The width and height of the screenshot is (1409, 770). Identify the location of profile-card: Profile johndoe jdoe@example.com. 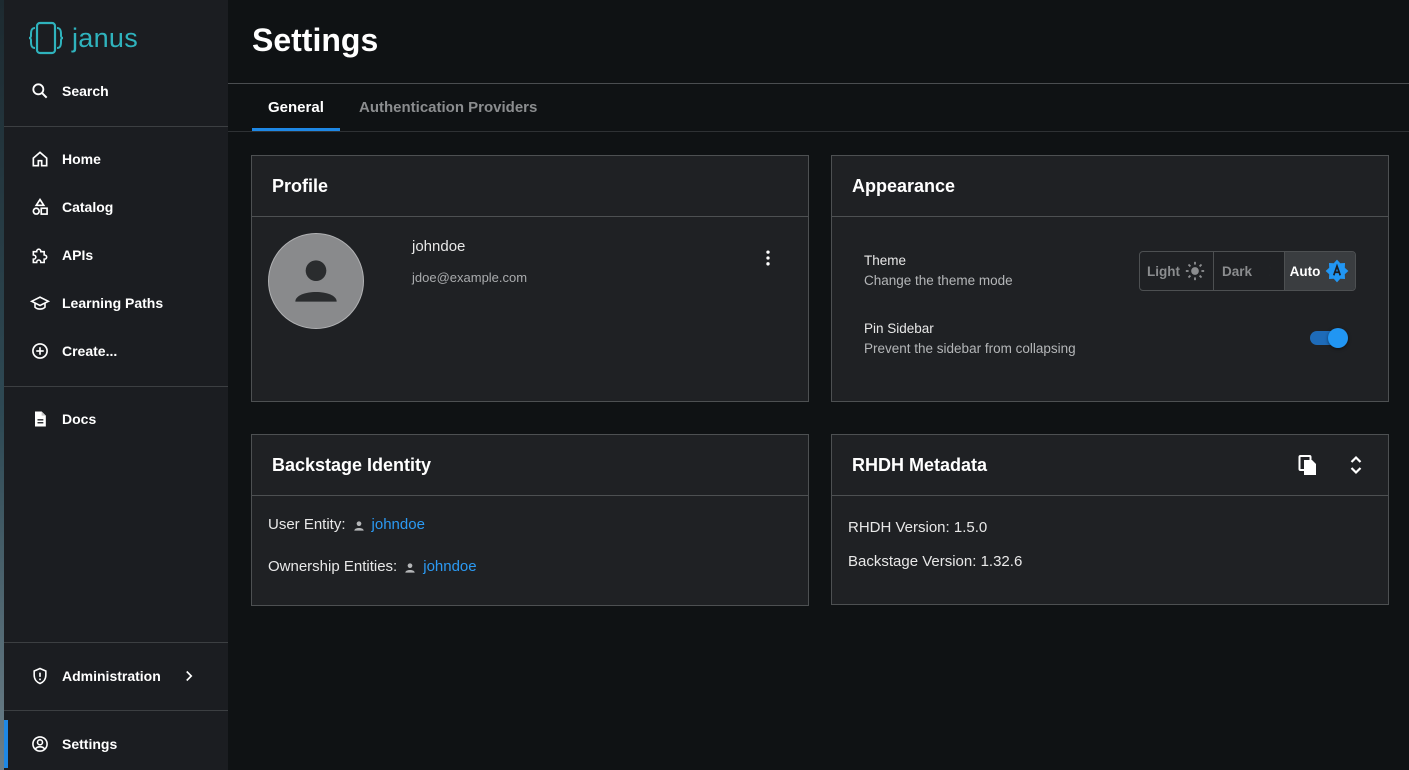
(530, 278).